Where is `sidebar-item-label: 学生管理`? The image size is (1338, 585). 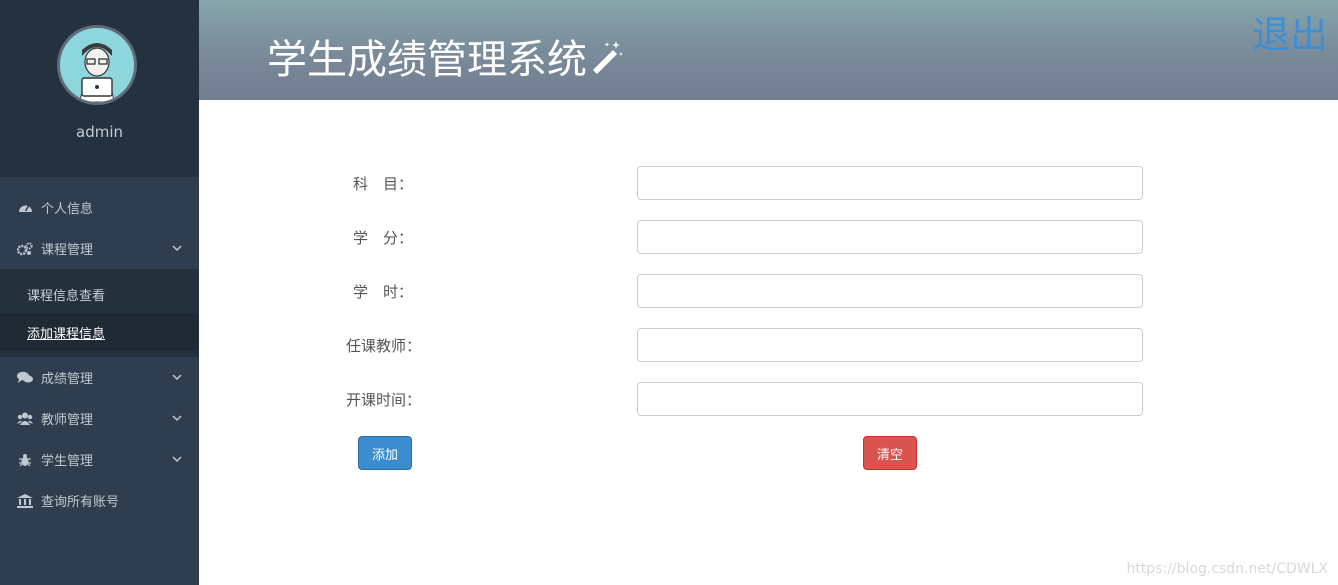
sidebar-item-label: 学生管理 is located at coordinates (67, 461).